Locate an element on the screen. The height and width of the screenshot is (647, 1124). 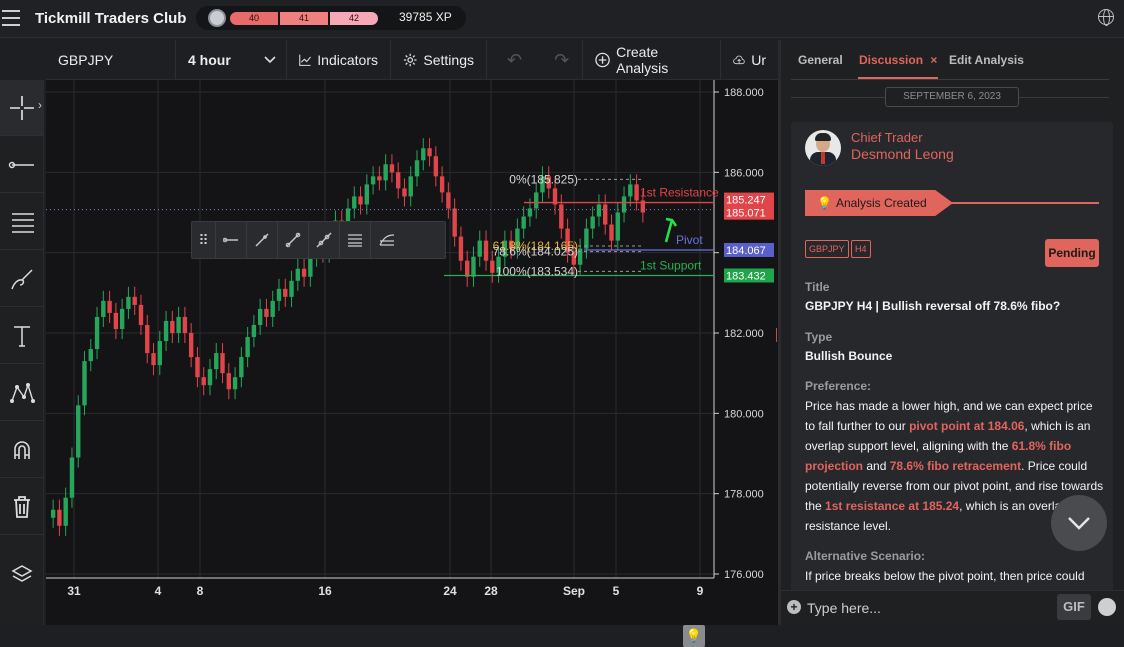
preference-highlight: 78.6% fibo retracement is located at coordinates (955, 466).